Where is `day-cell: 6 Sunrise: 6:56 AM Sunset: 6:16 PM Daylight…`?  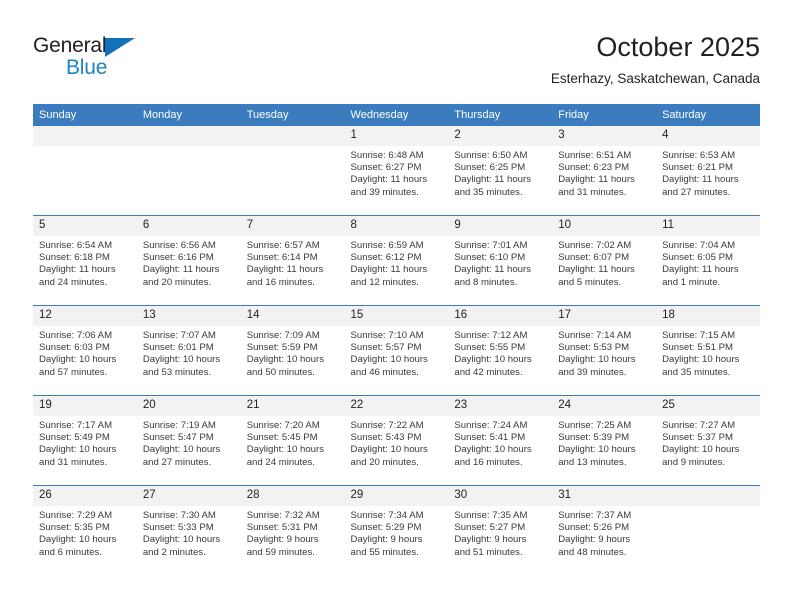 day-cell: 6 Sunrise: 6:56 AM Sunset: 6:16 PM Daylight… is located at coordinates (188, 260).